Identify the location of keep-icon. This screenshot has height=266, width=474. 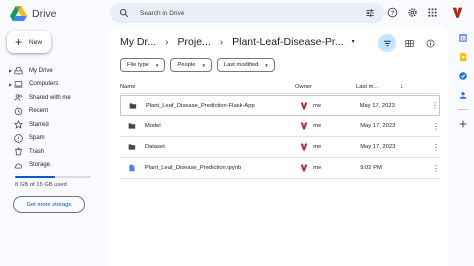
(463, 57).